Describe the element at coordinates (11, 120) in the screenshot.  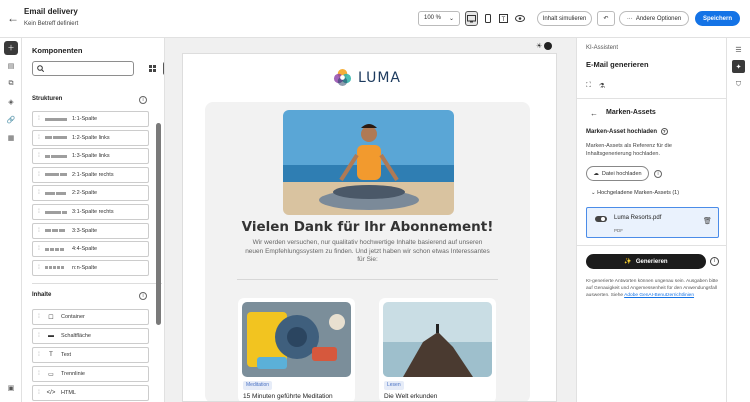
I see `link-icon: 🔗` at that location.